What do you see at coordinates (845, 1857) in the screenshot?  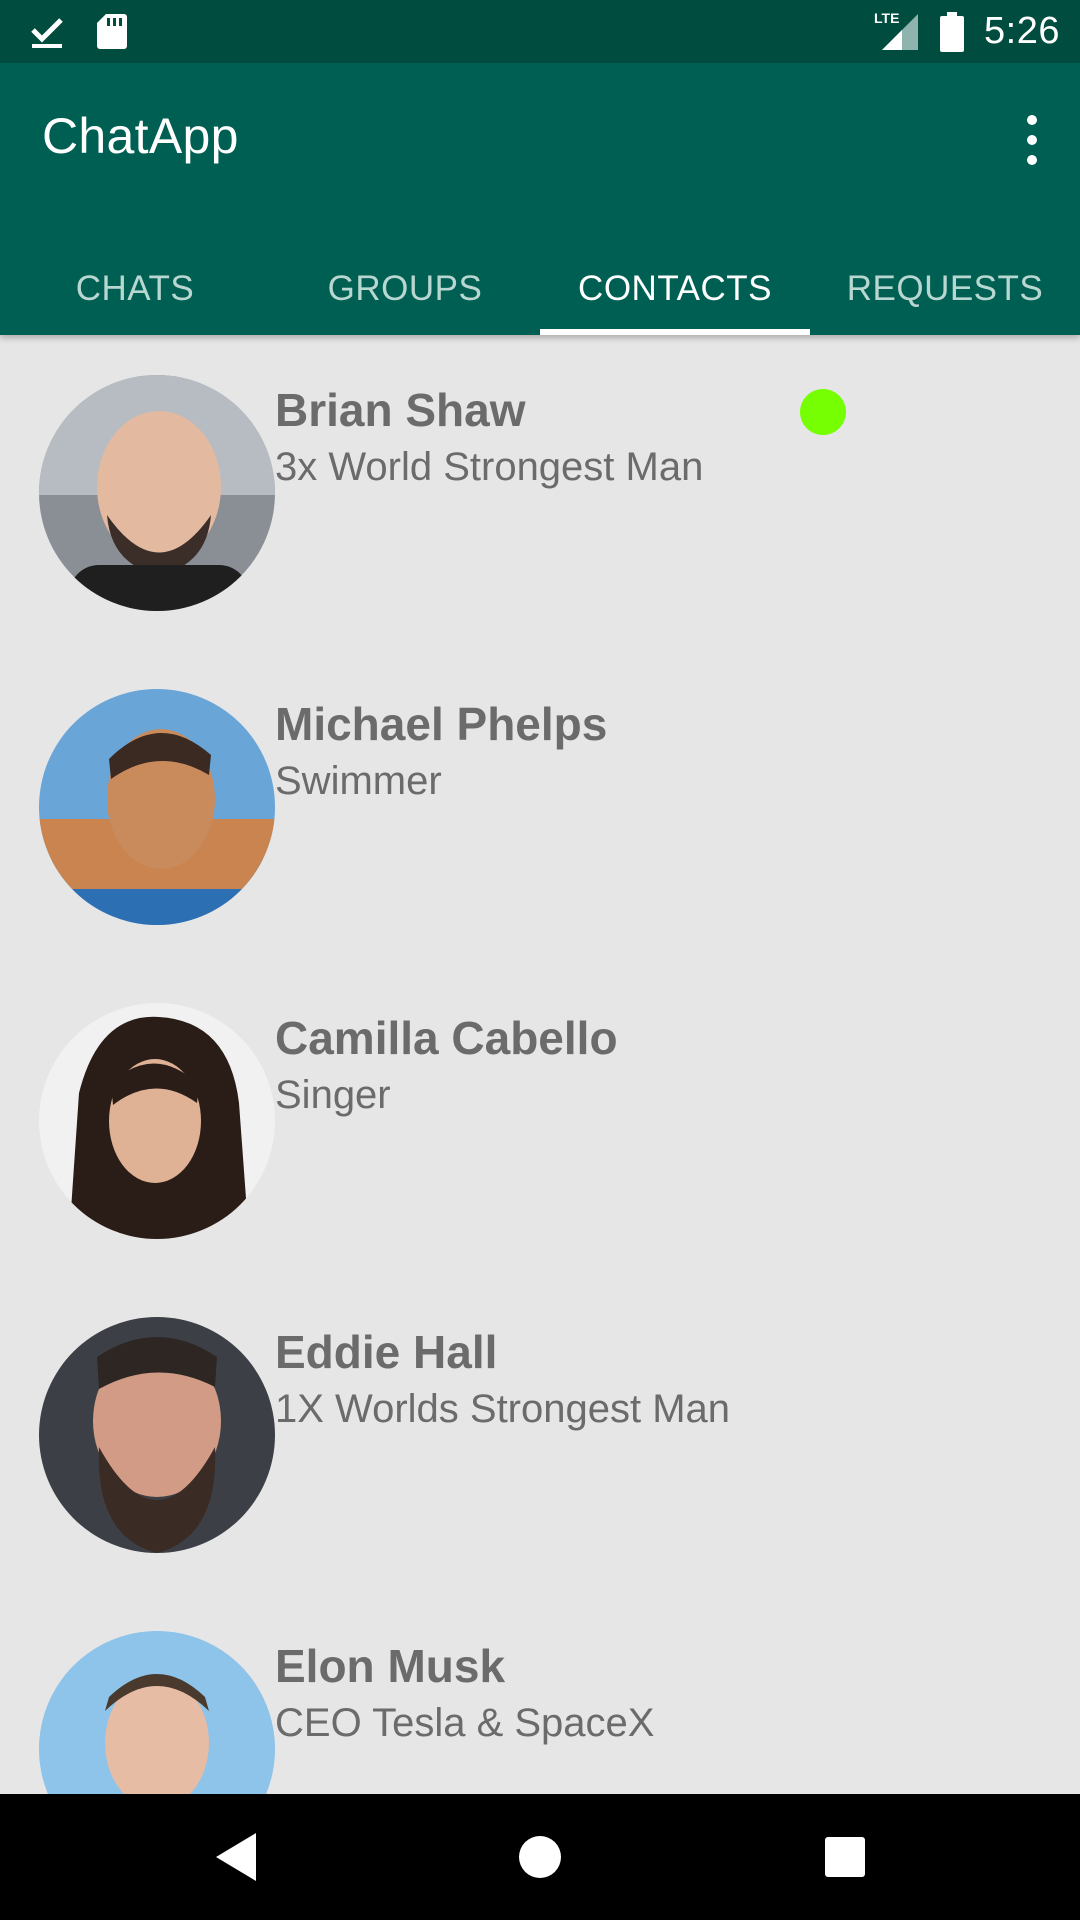 I see `recents-icon` at bounding box center [845, 1857].